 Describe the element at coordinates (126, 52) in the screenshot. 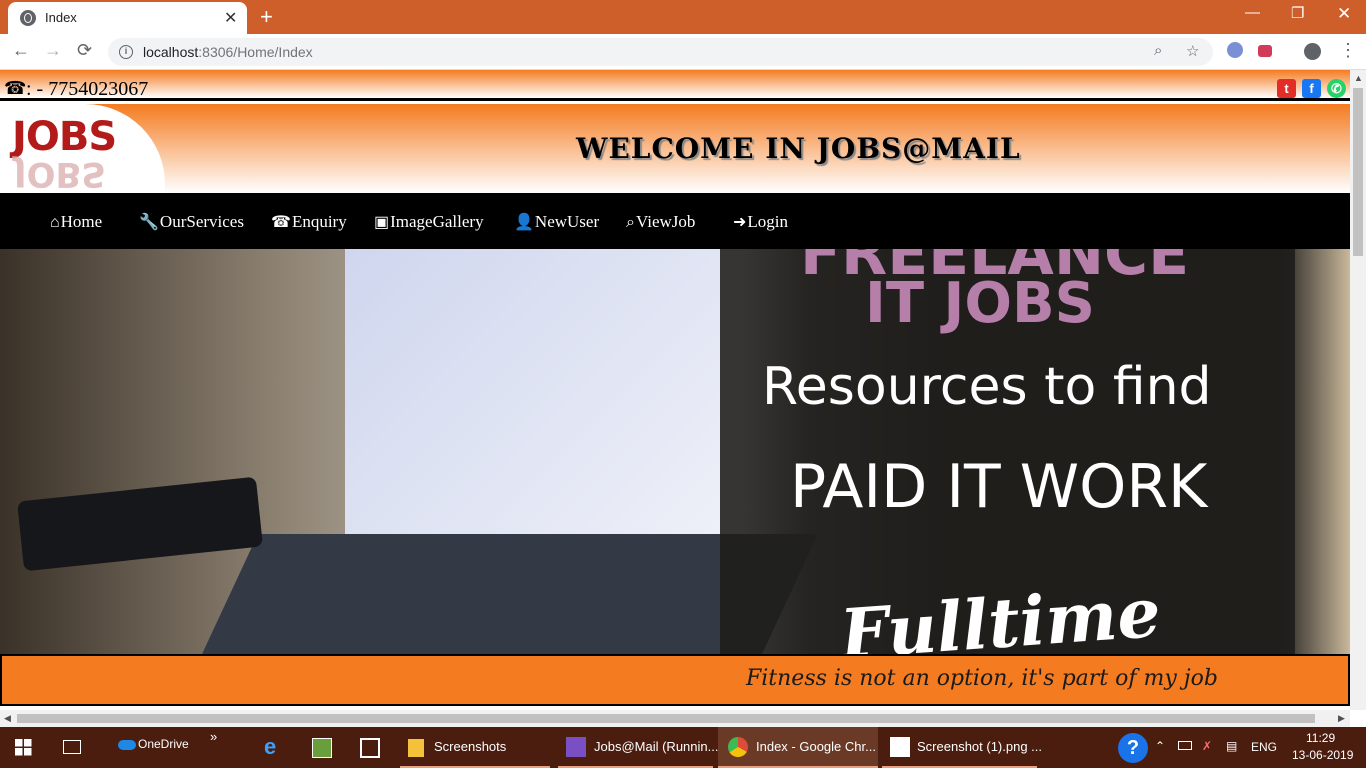

I see `info-icon: i` at that location.